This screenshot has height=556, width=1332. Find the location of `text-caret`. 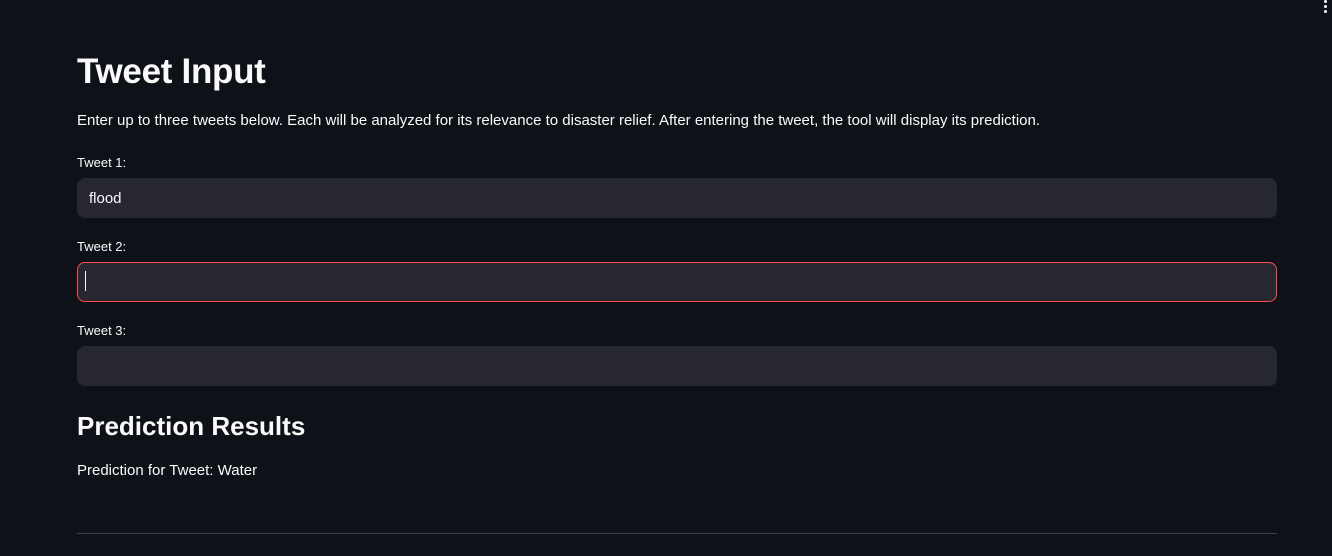

text-caret is located at coordinates (85, 281).